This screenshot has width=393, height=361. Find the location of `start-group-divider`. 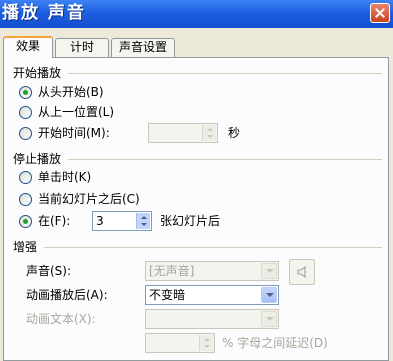

start-group-divider is located at coordinates (225, 73).